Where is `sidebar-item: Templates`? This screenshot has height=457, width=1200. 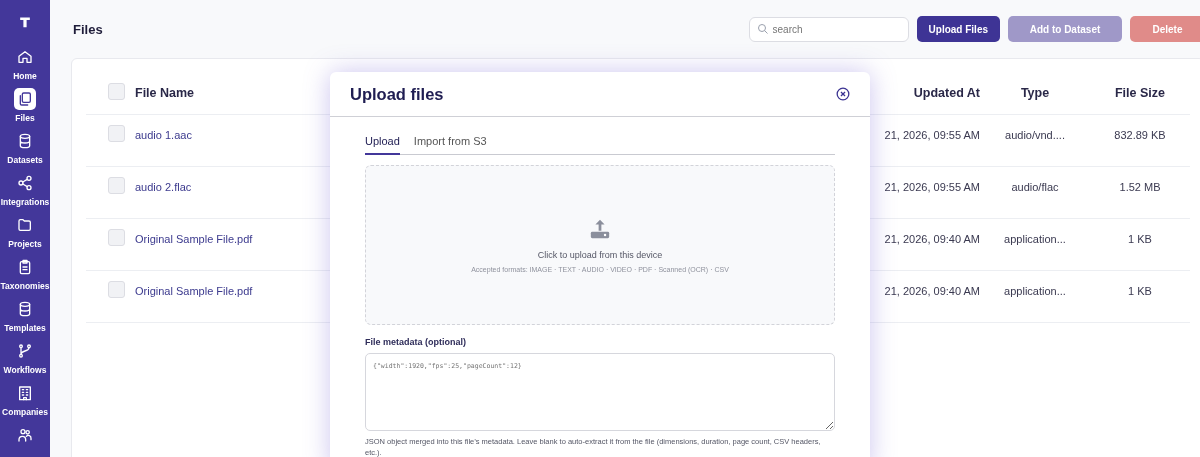 sidebar-item: Templates is located at coordinates (25, 315).